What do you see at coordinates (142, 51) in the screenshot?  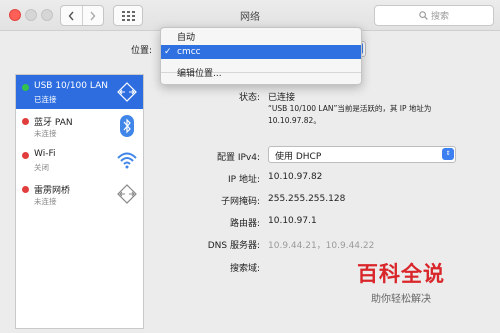 I see `location-label: 位置:` at bounding box center [142, 51].